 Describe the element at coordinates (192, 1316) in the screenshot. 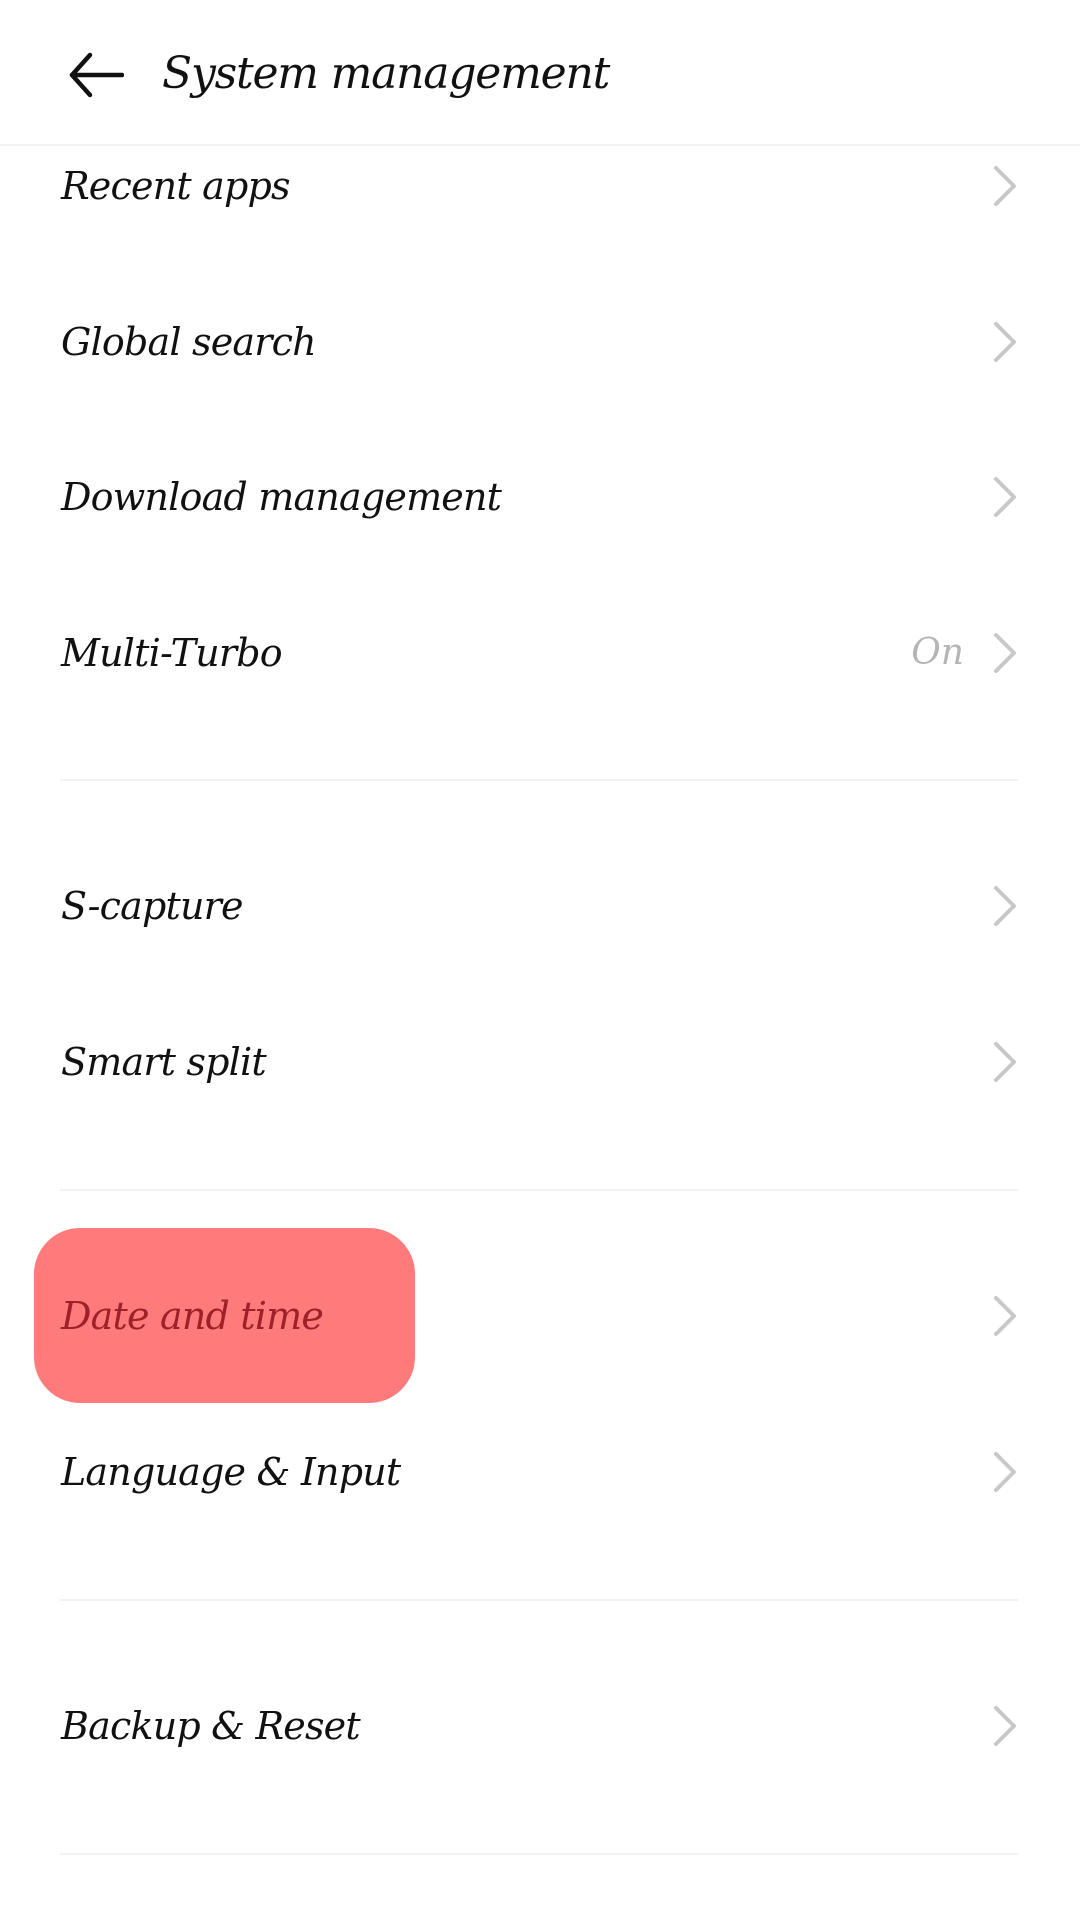

I see `list-item-label: Date and time` at that location.